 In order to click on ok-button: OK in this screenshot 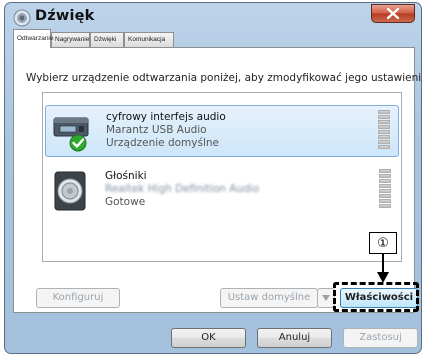, I will do `click(208, 338)`.